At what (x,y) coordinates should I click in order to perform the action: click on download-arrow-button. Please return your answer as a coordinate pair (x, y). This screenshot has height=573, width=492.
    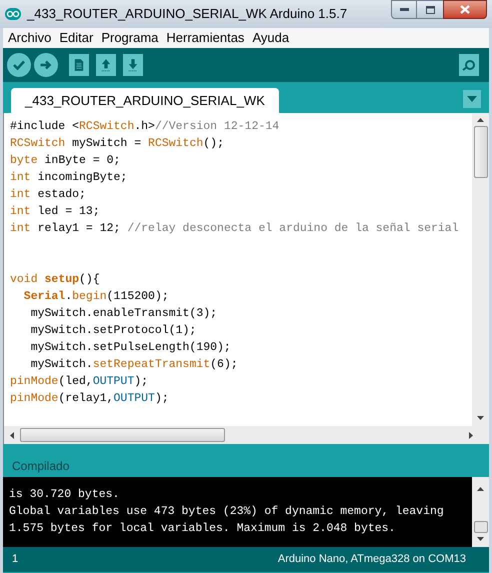
    Looking at the image, I should click on (133, 65).